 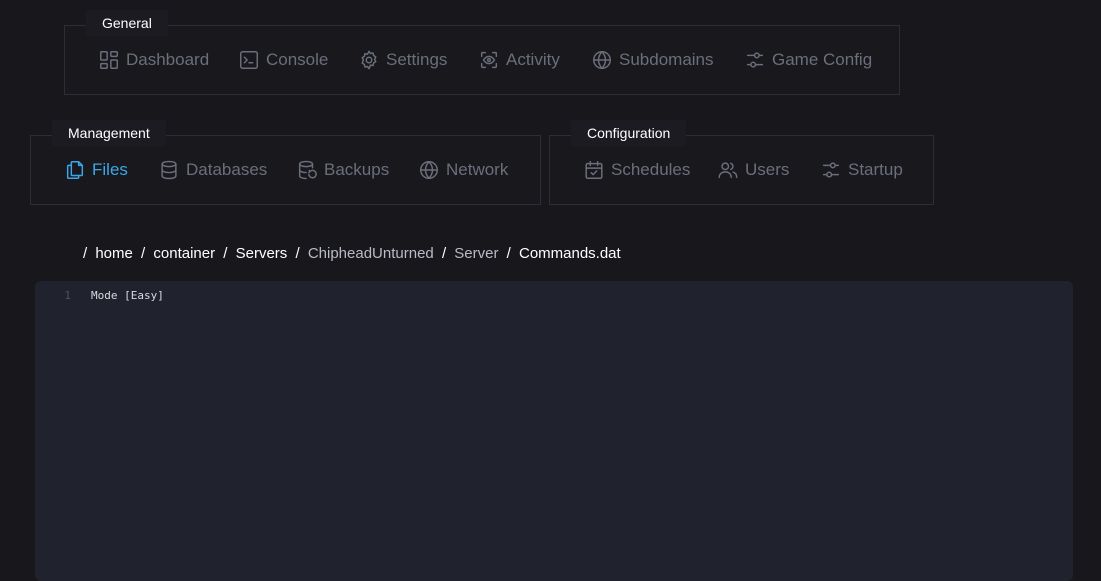 What do you see at coordinates (297, 59) in the screenshot?
I see `nav-console-label: Console` at bounding box center [297, 59].